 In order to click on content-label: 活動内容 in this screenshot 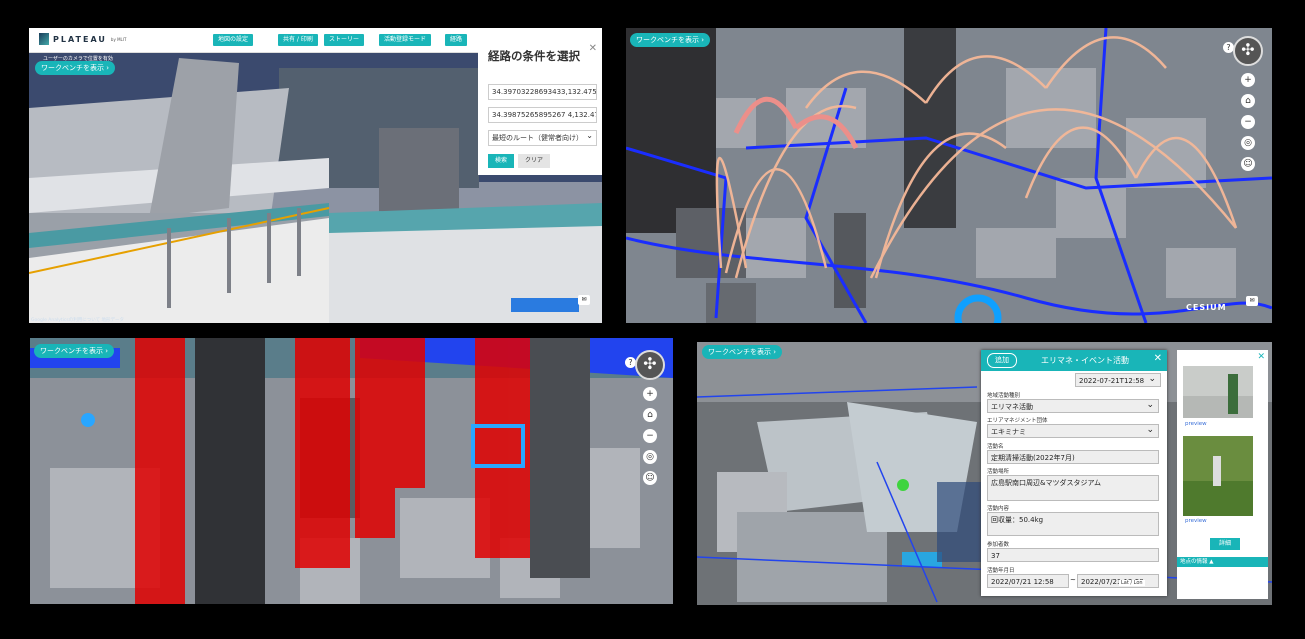, I will do `click(998, 509)`.